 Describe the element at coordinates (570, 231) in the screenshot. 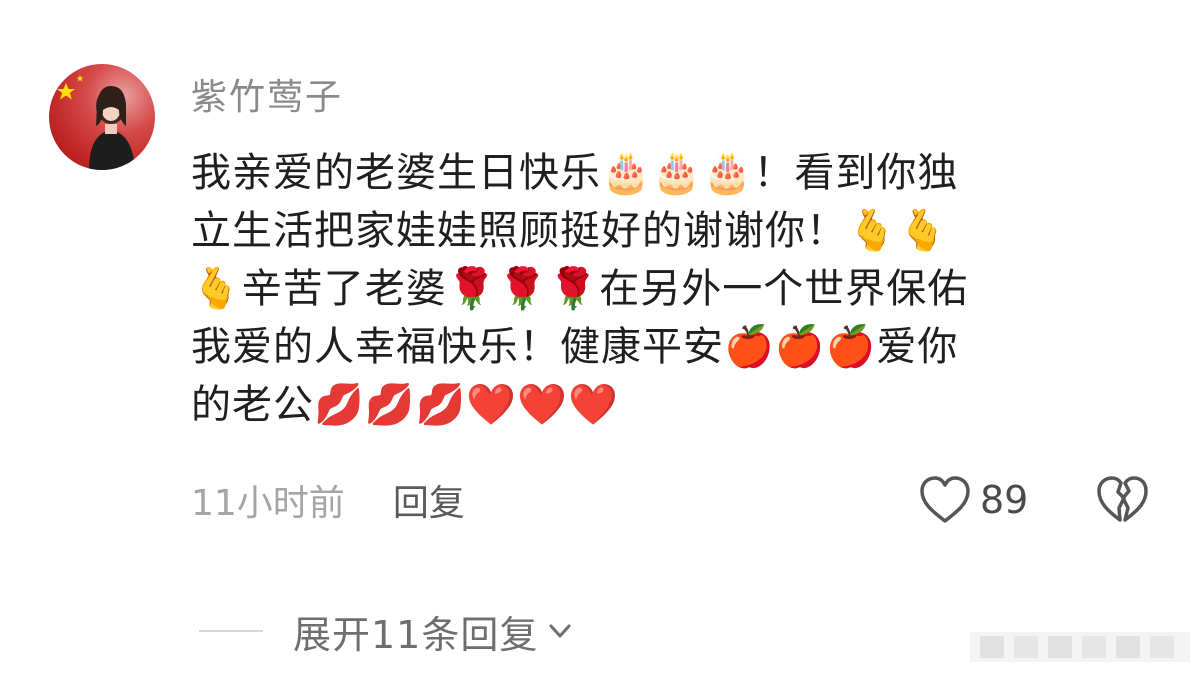

I see `comment-line-2: 立生活把家娃娃照顾挺好的谢谢你！🫰🫰` at that location.